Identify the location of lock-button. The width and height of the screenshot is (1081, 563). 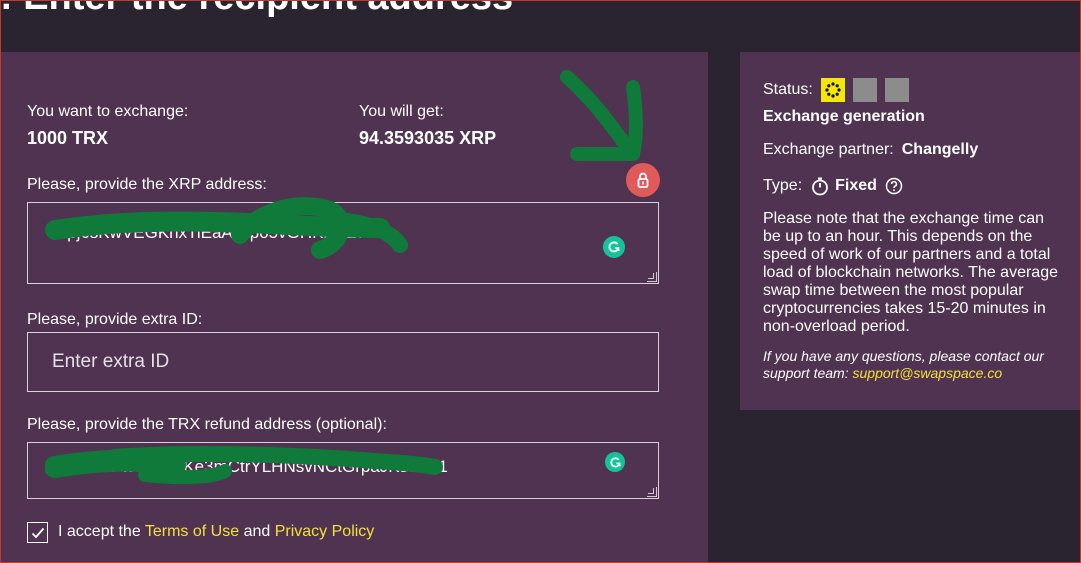
(643, 180).